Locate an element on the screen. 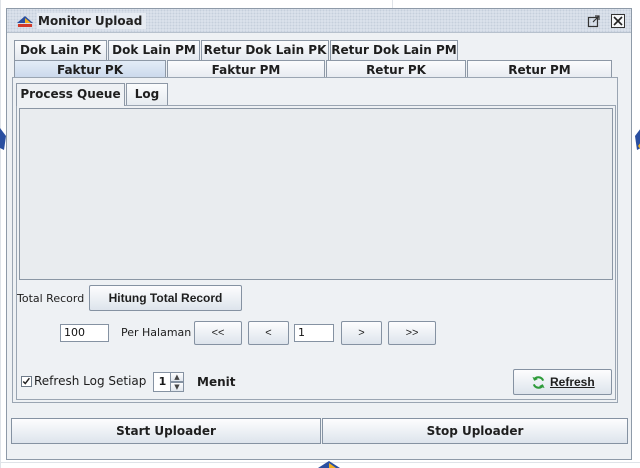  tab-retur-dok-lain-pm: Retur Dok Lain PM is located at coordinates (394, 50).